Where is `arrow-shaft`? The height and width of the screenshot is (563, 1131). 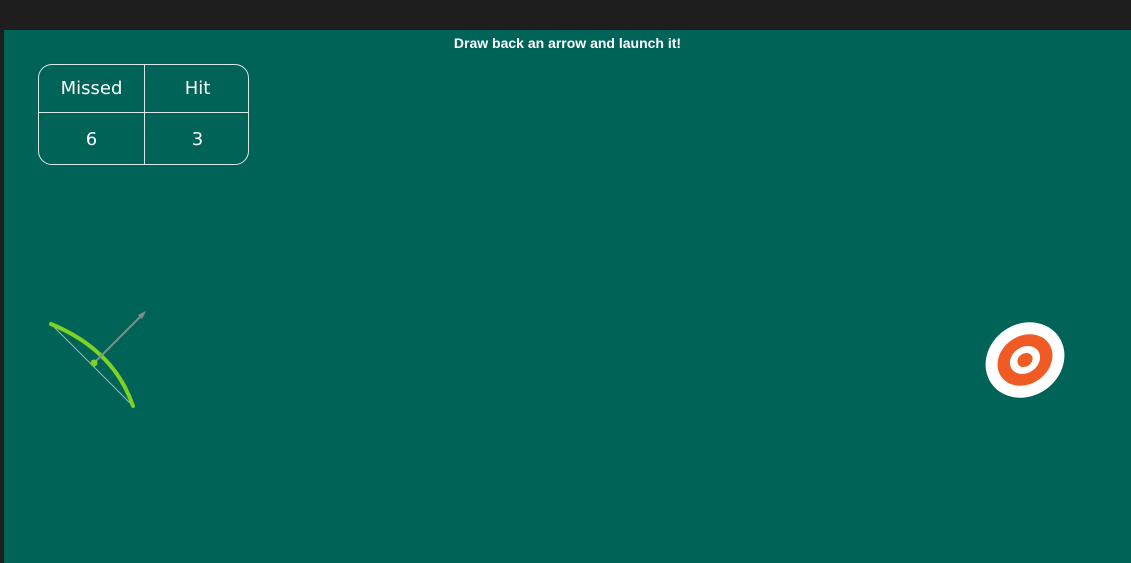 arrow-shaft is located at coordinates (118, 338).